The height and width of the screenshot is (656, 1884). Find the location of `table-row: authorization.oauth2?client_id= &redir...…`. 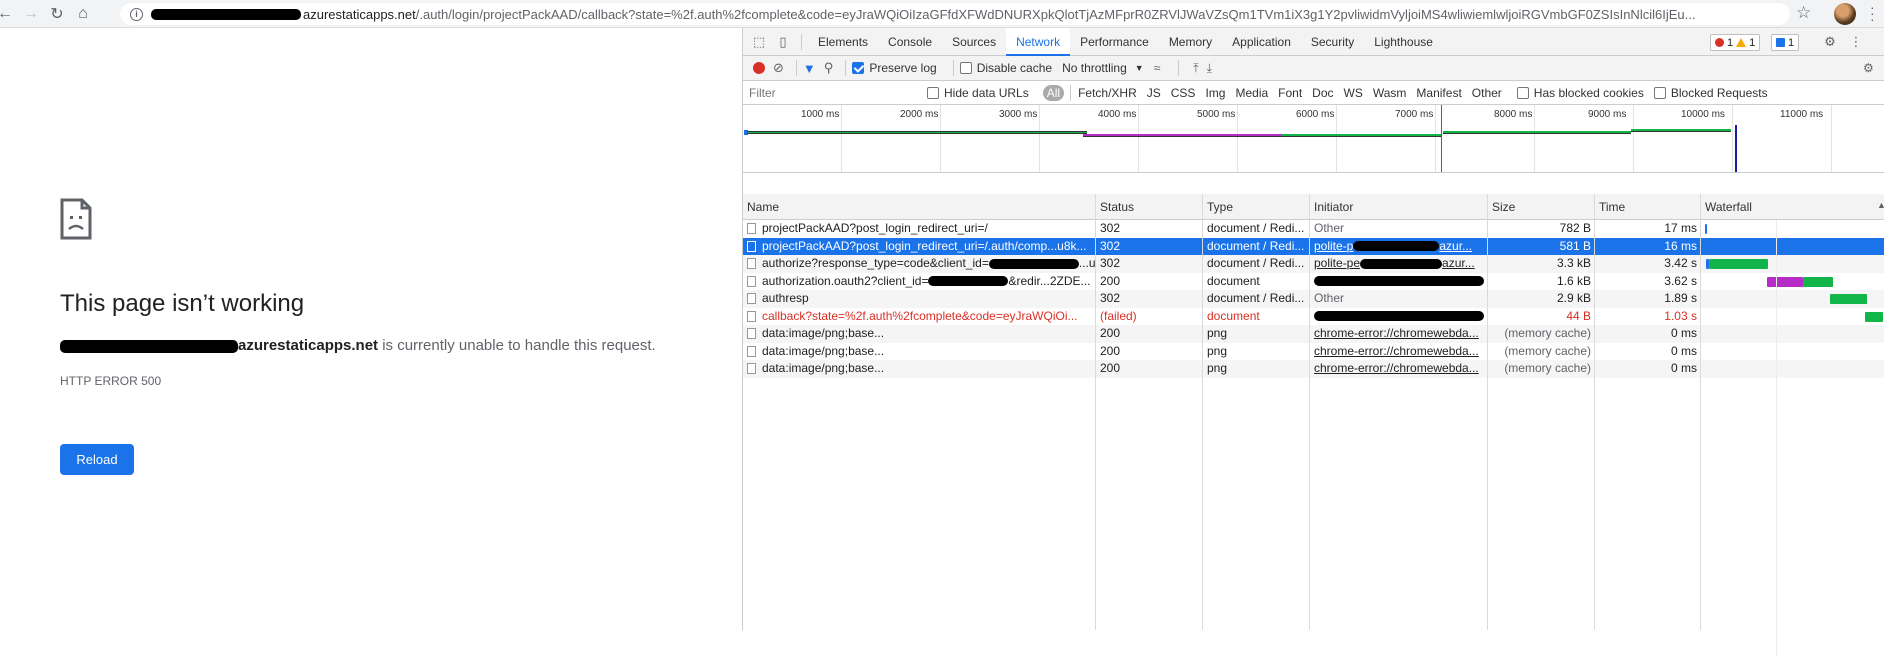

table-row: authorization.oauth2?client_id= &redir...… is located at coordinates (1313, 282).